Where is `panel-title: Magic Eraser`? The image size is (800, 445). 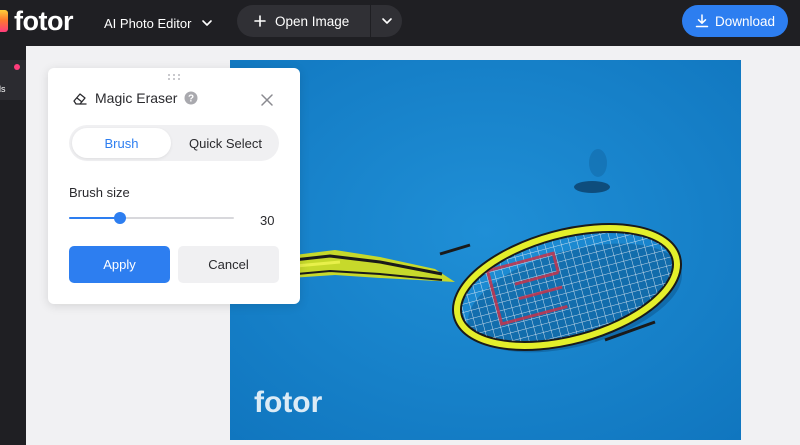 panel-title: Magic Eraser is located at coordinates (136, 98).